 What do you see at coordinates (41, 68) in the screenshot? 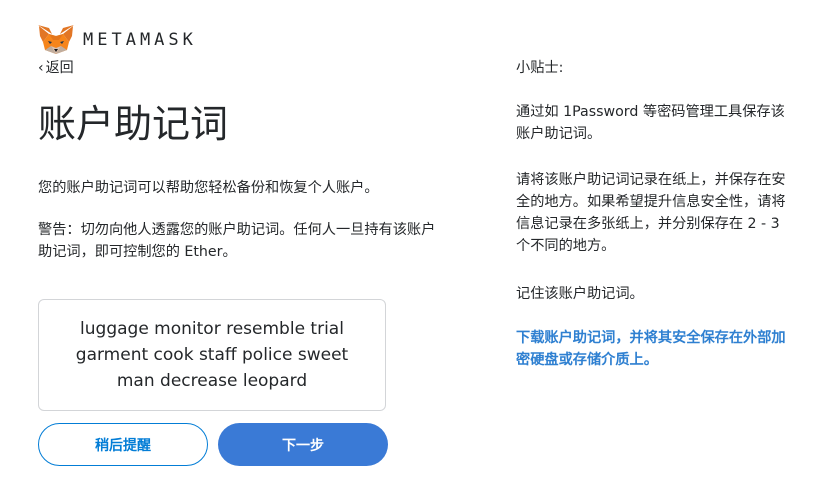
I see `chevron-left-icon: ‹` at bounding box center [41, 68].